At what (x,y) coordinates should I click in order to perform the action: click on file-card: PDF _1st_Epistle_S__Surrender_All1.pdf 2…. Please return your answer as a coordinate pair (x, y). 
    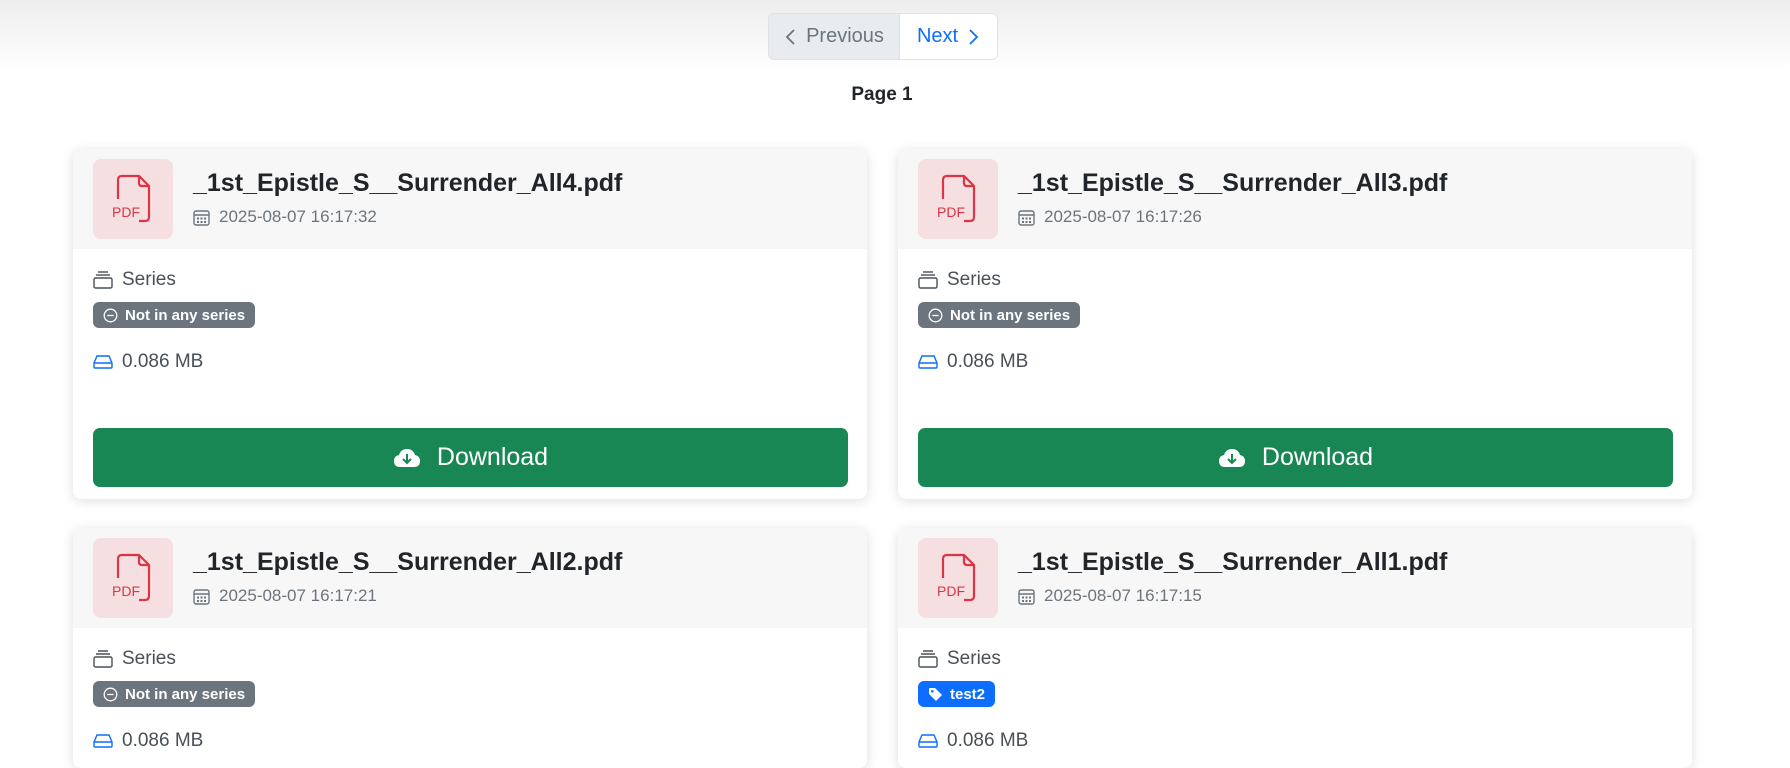
    Looking at the image, I should click on (1295, 648).